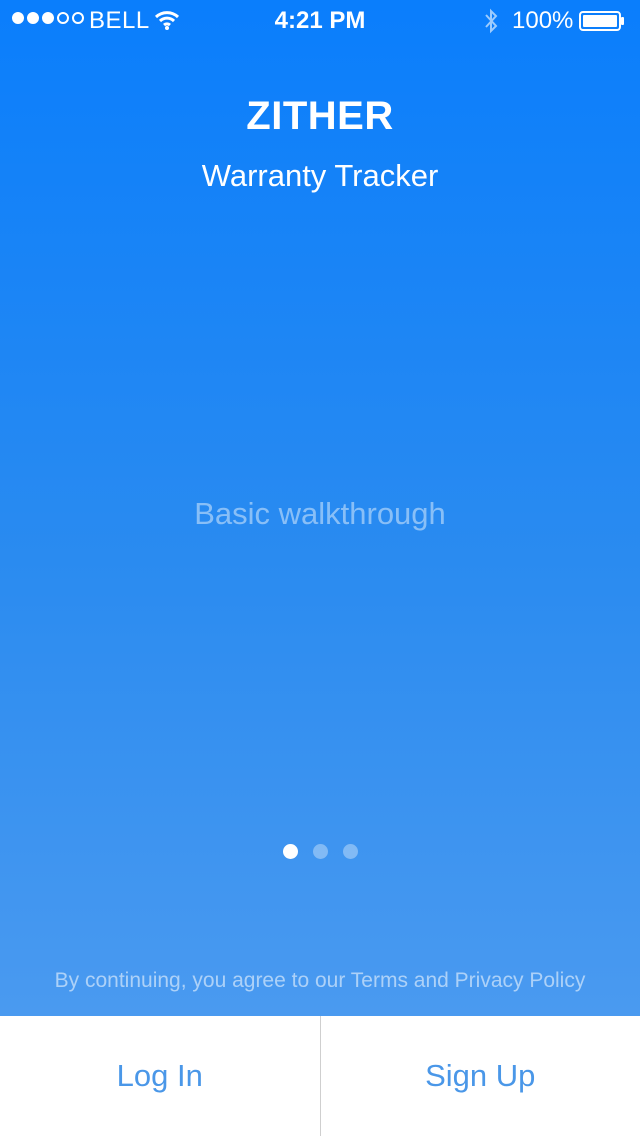  Describe the element at coordinates (480, 1076) in the screenshot. I see `signup-button: Sign Up` at that location.